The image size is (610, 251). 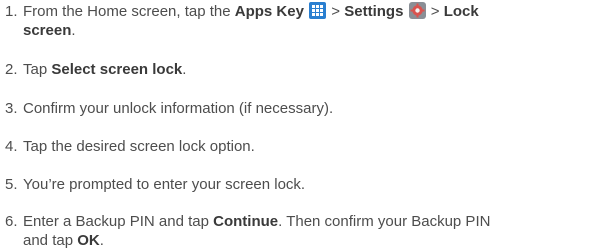 What do you see at coordinates (374, 11) in the screenshot?
I see `settings-label: Settings` at bounding box center [374, 11].